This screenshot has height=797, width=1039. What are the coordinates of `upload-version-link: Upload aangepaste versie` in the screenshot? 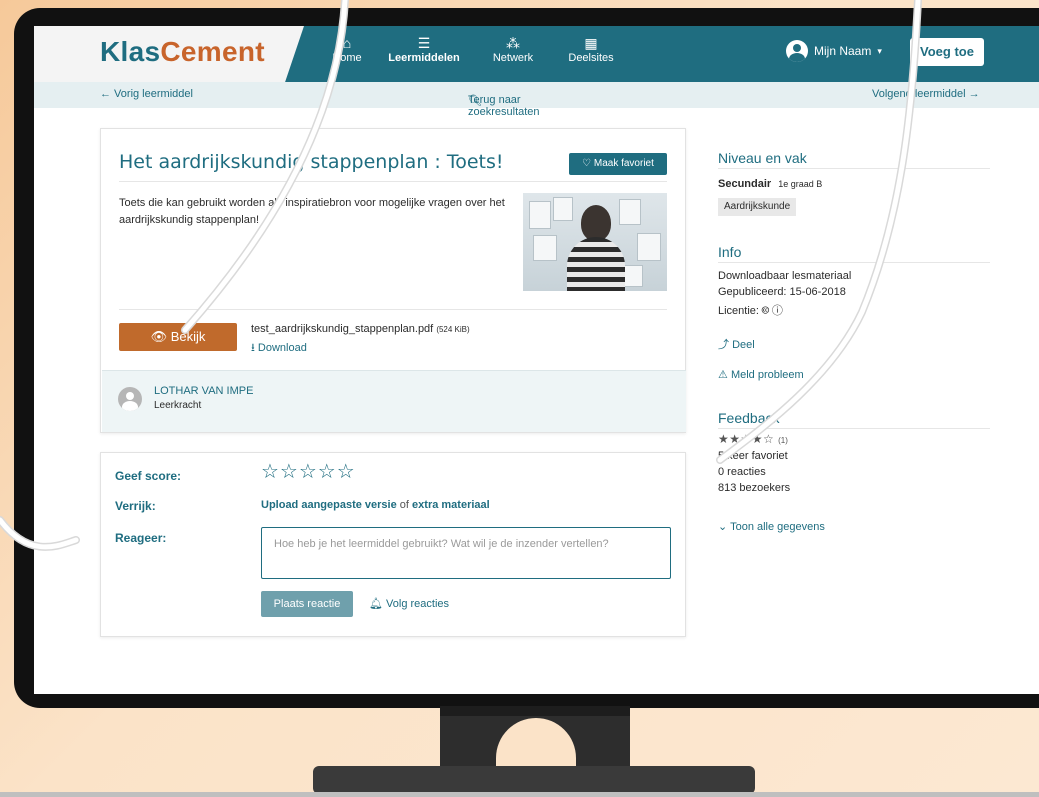 It's located at (329, 505).